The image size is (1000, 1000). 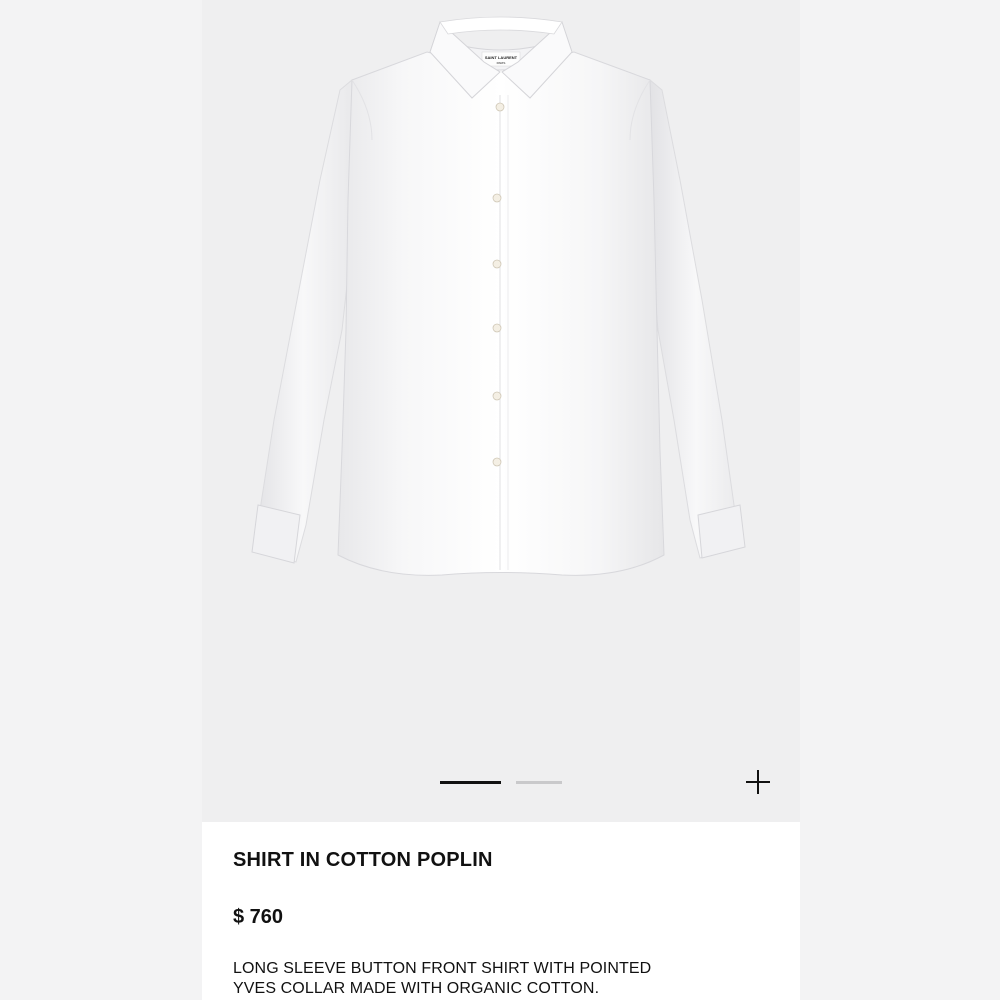 What do you see at coordinates (758, 782) in the screenshot?
I see `zoom-button` at bounding box center [758, 782].